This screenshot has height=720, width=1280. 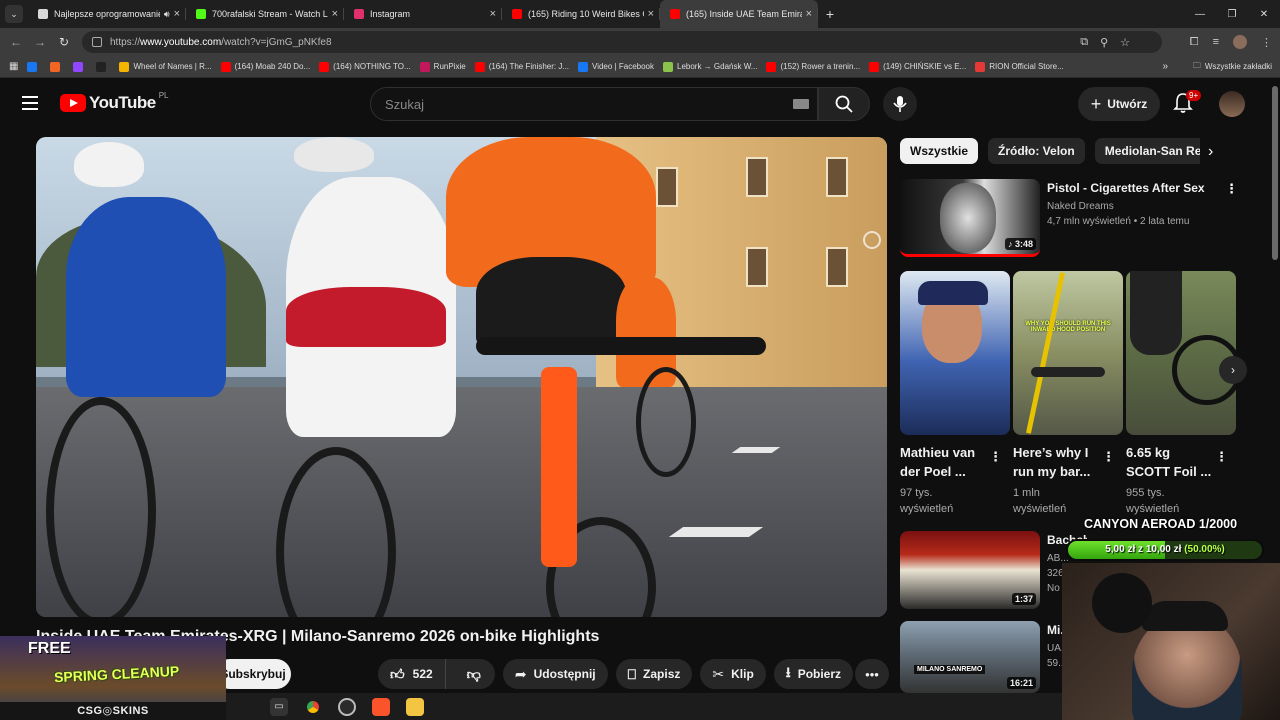 I want to click on page-scrollbar, so click(x=1275, y=173).